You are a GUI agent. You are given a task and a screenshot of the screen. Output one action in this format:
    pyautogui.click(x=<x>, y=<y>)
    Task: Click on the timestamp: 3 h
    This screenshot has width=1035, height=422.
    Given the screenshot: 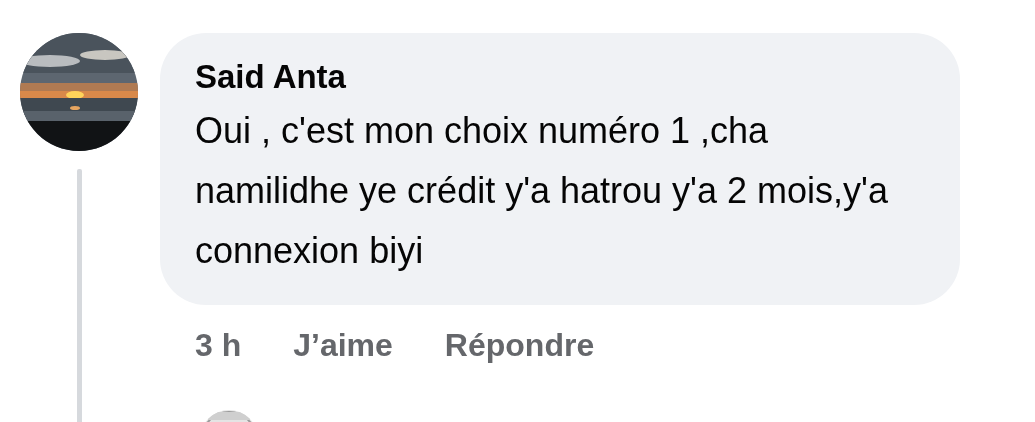 What is the action you would take?
    pyautogui.click(x=218, y=345)
    